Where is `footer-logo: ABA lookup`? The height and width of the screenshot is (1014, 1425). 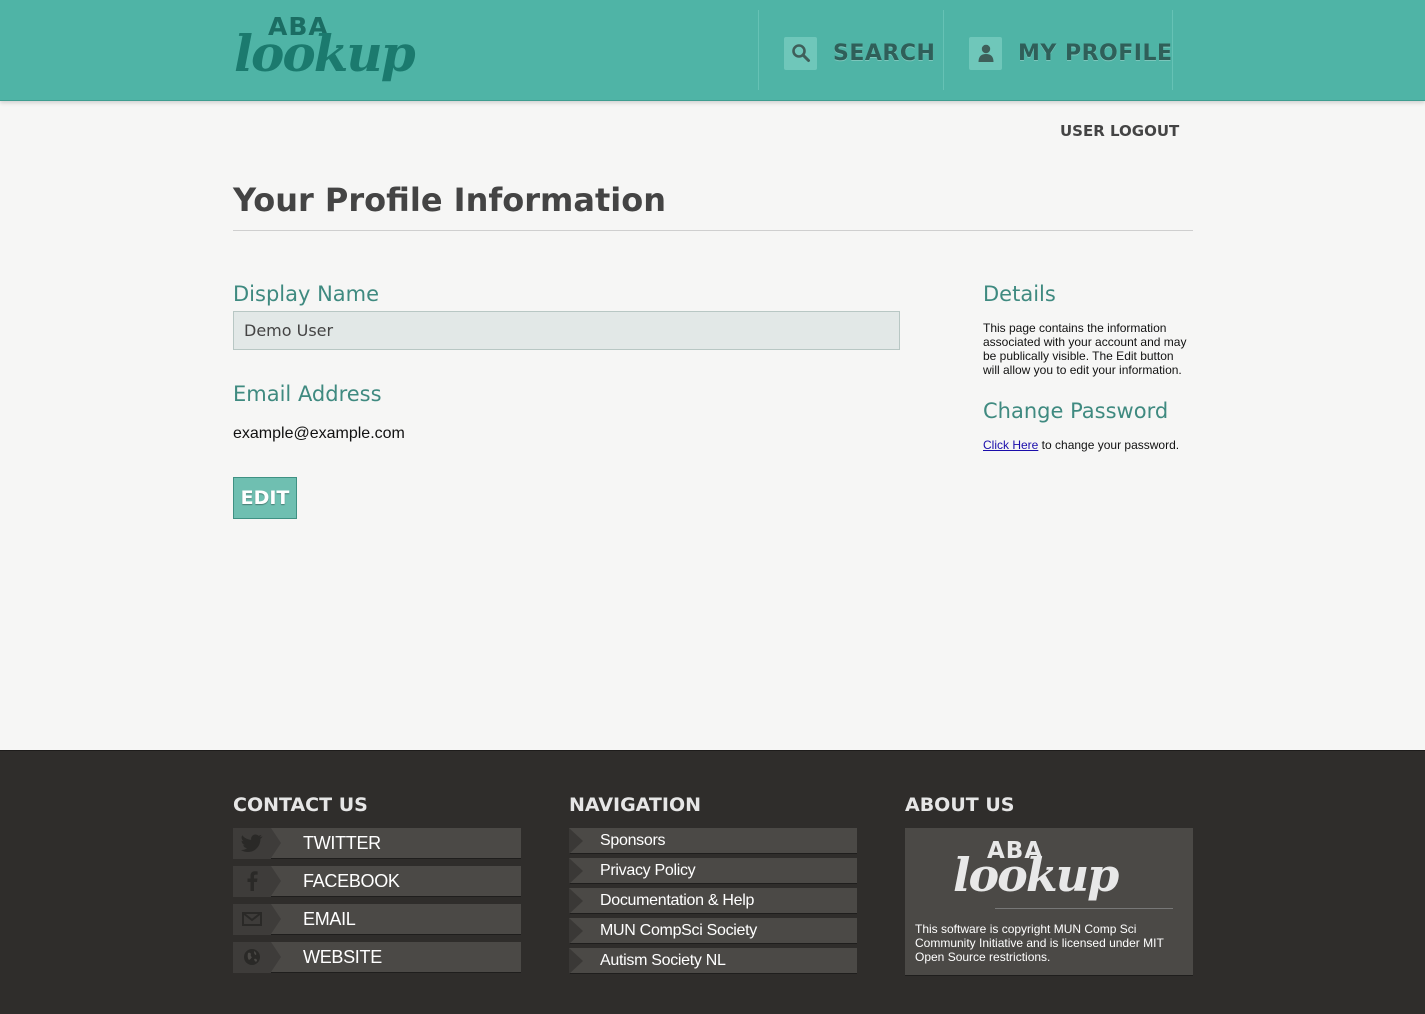
footer-logo: ABA lookup is located at coordinates (1053, 872).